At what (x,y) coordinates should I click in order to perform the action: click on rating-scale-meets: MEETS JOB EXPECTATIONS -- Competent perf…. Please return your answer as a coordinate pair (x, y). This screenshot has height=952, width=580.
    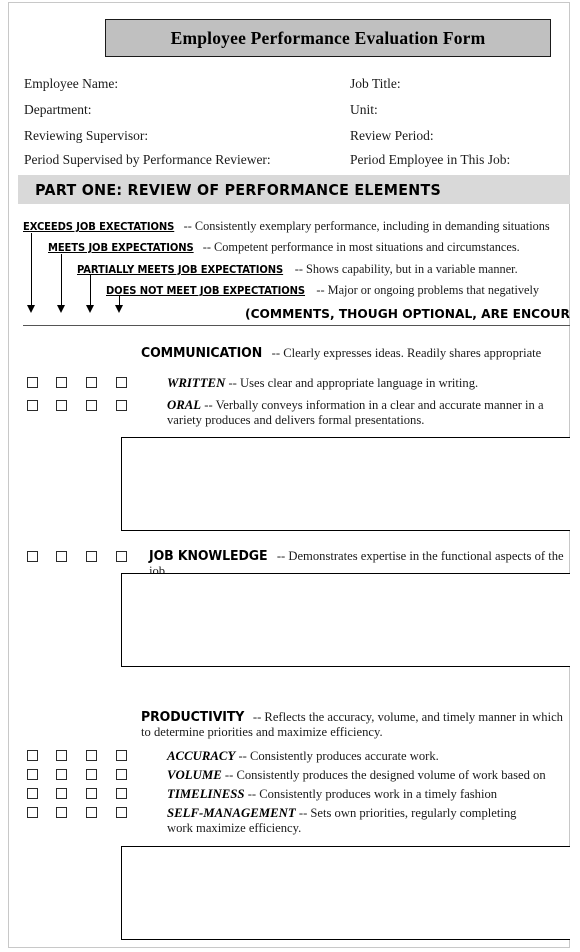
    Looking at the image, I should click on (284, 247).